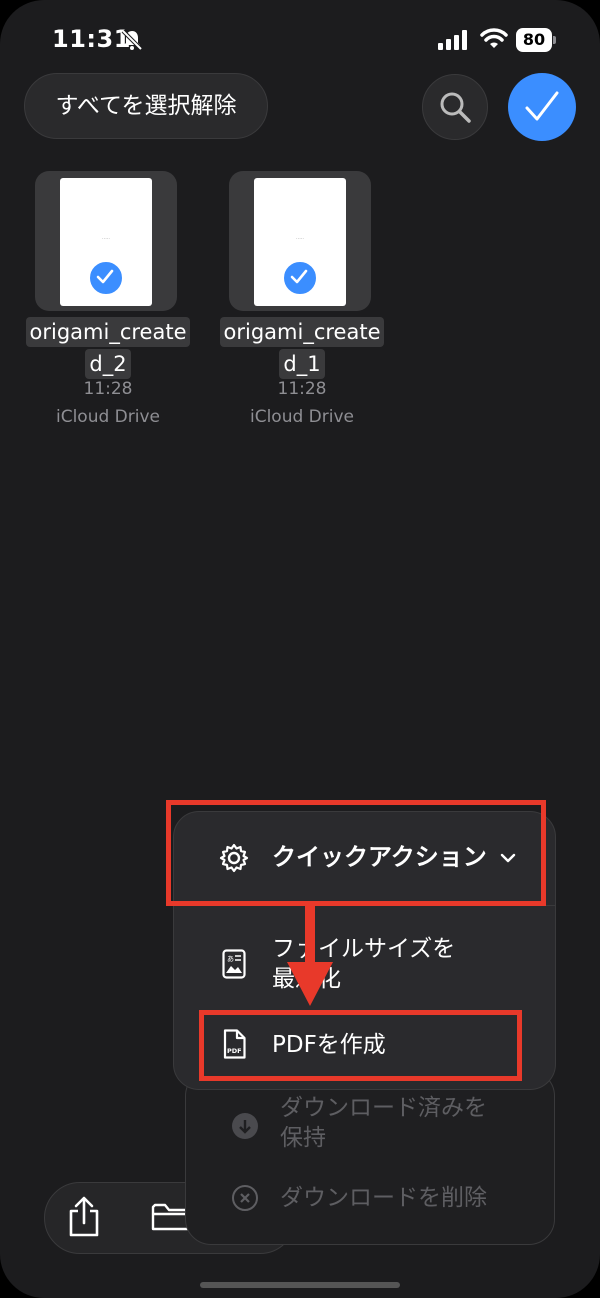 Image resolution: width=600 pixels, height=1298 pixels. I want to click on wifi-icon, so click(494, 38).